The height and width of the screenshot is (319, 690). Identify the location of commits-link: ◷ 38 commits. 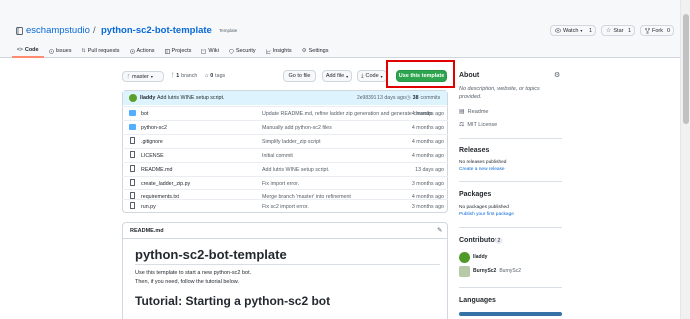
(423, 98).